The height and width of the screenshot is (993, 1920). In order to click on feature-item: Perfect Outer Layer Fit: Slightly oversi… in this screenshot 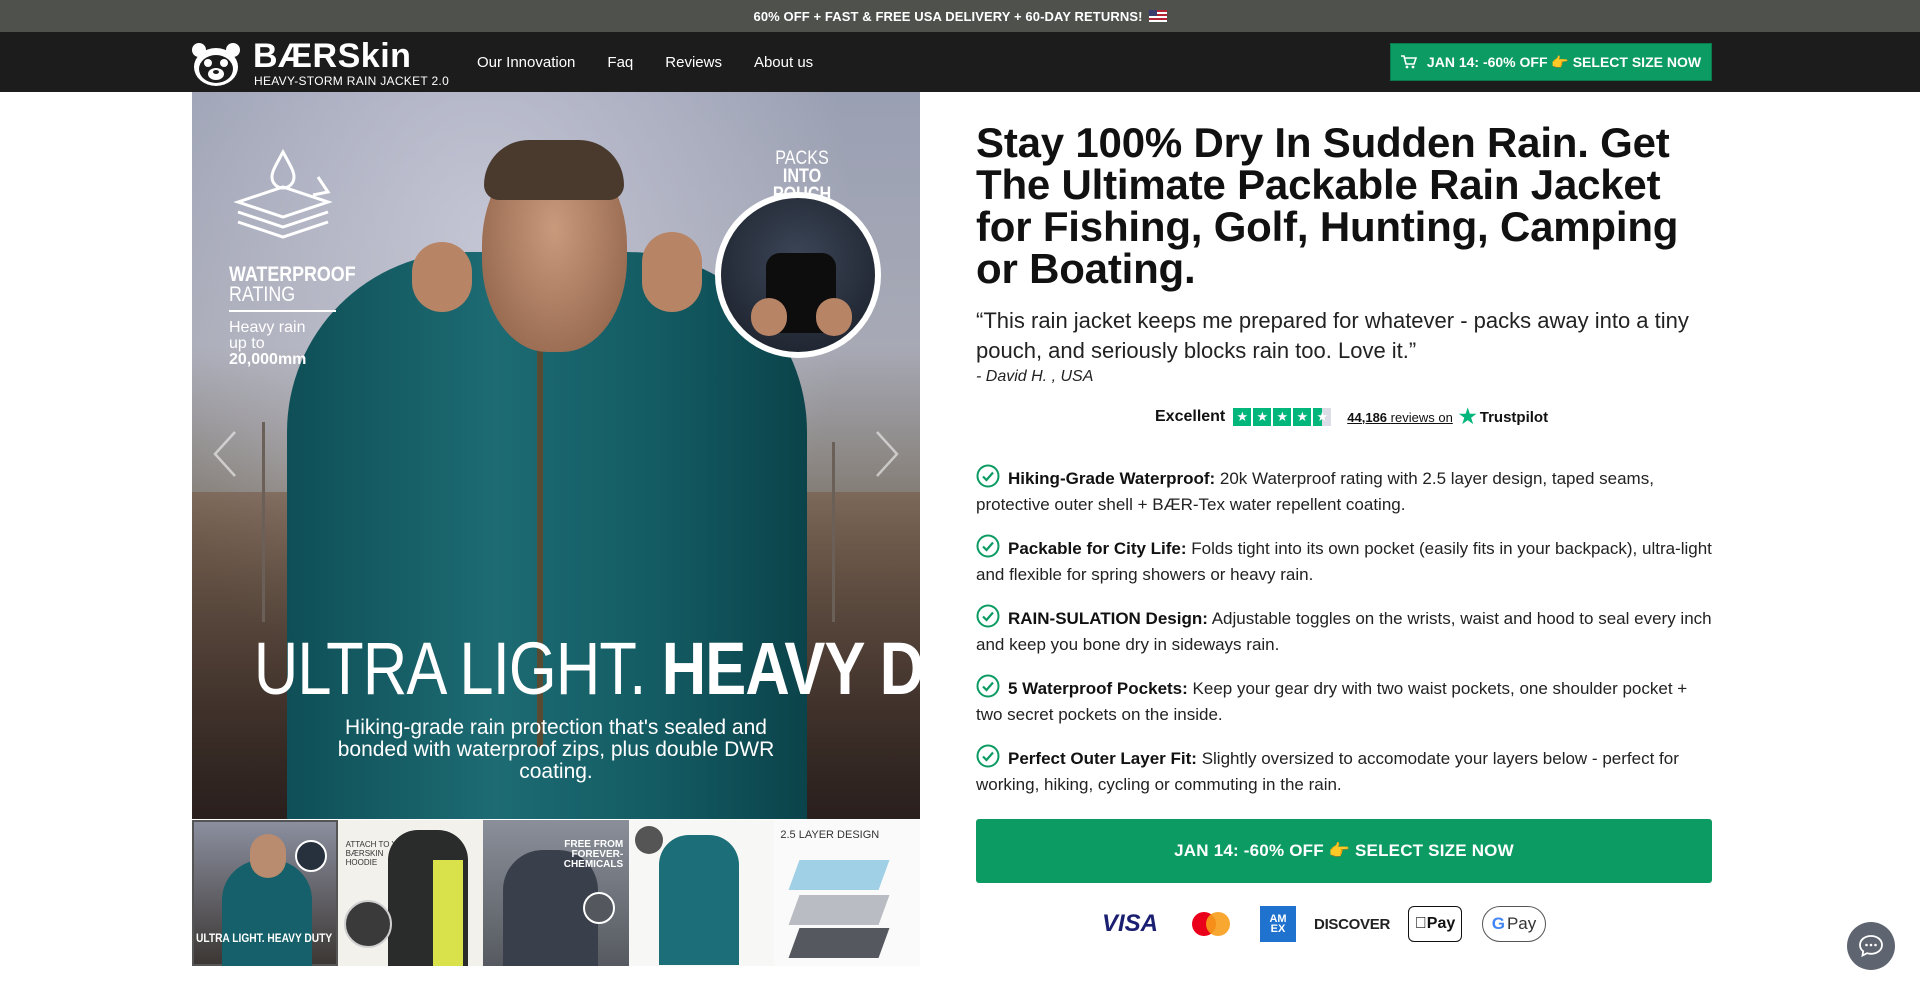, I will do `click(1346, 771)`.